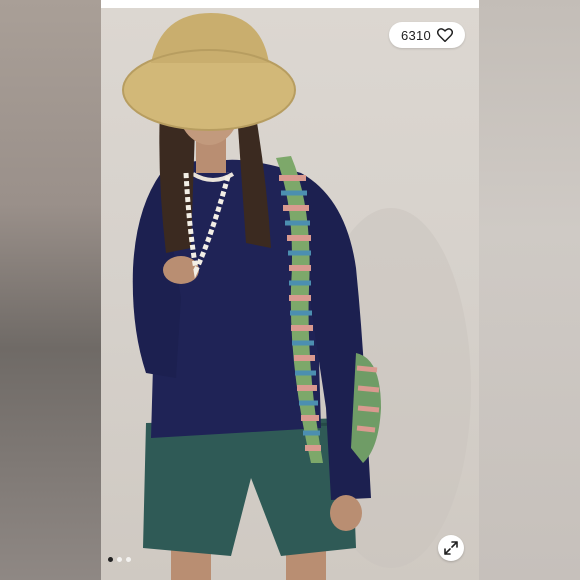 This screenshot has height=580, width=580. I want to click on expand-image-button, so click(451, 548).